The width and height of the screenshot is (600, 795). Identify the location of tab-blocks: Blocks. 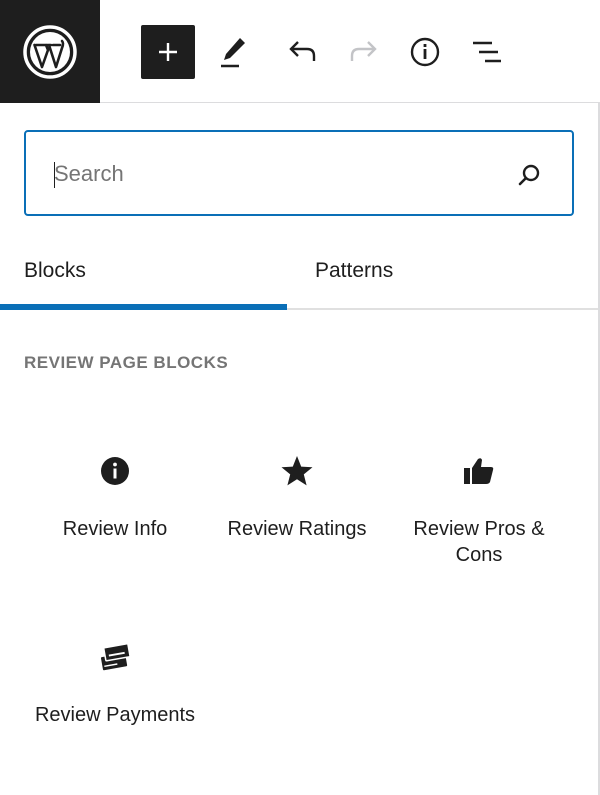
(55, 271).